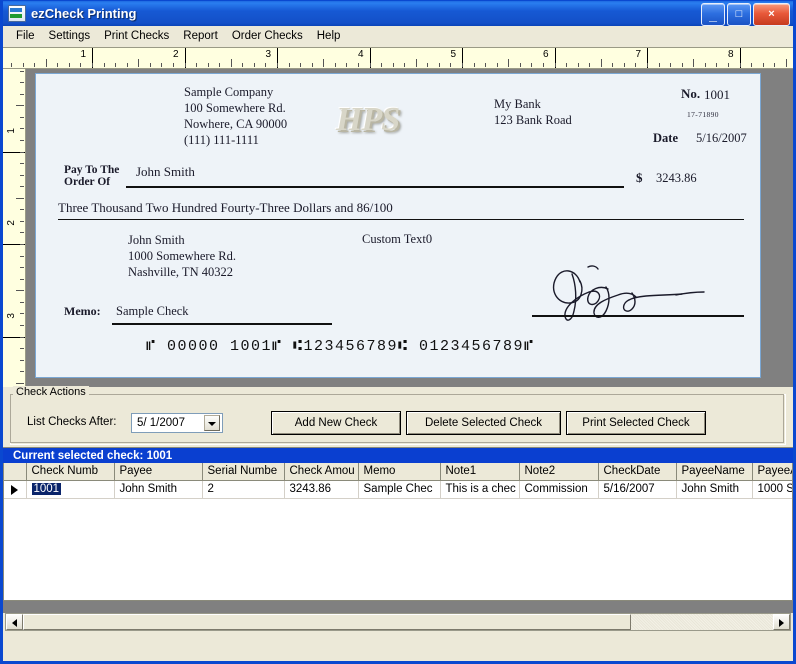 The height and width of the screenshot is (664, 796). Describe the element at coordinates (545, 54) in the screenshot. I see `ruler-label: 6` at that location.